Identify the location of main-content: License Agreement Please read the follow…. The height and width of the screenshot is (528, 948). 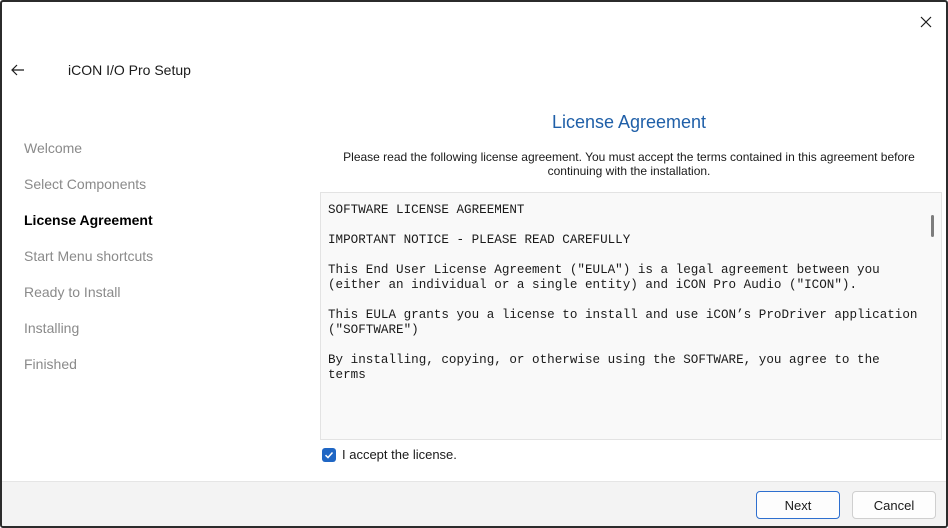
(629, 143).